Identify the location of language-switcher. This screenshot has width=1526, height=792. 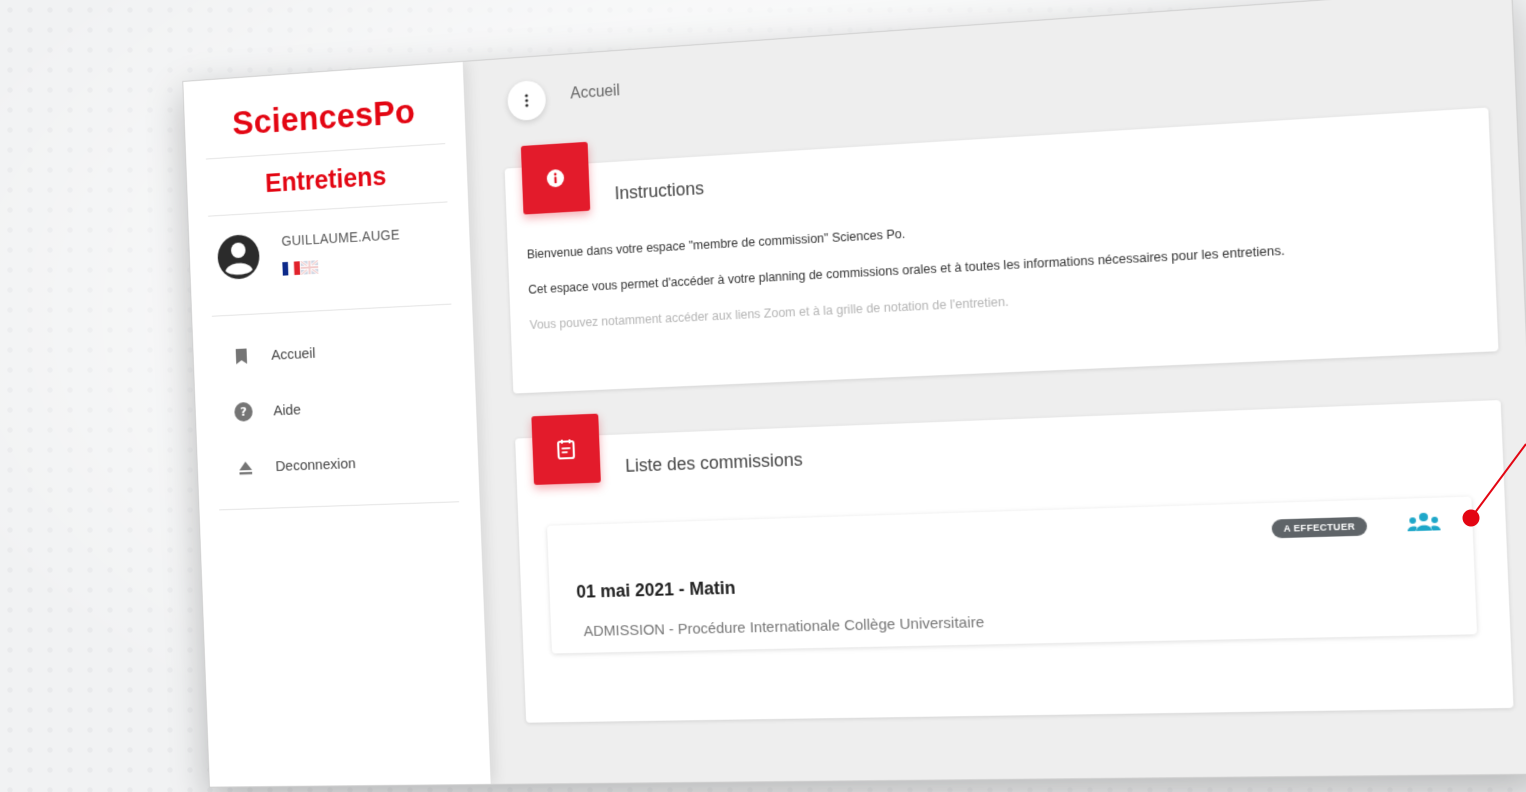
(300, 268).